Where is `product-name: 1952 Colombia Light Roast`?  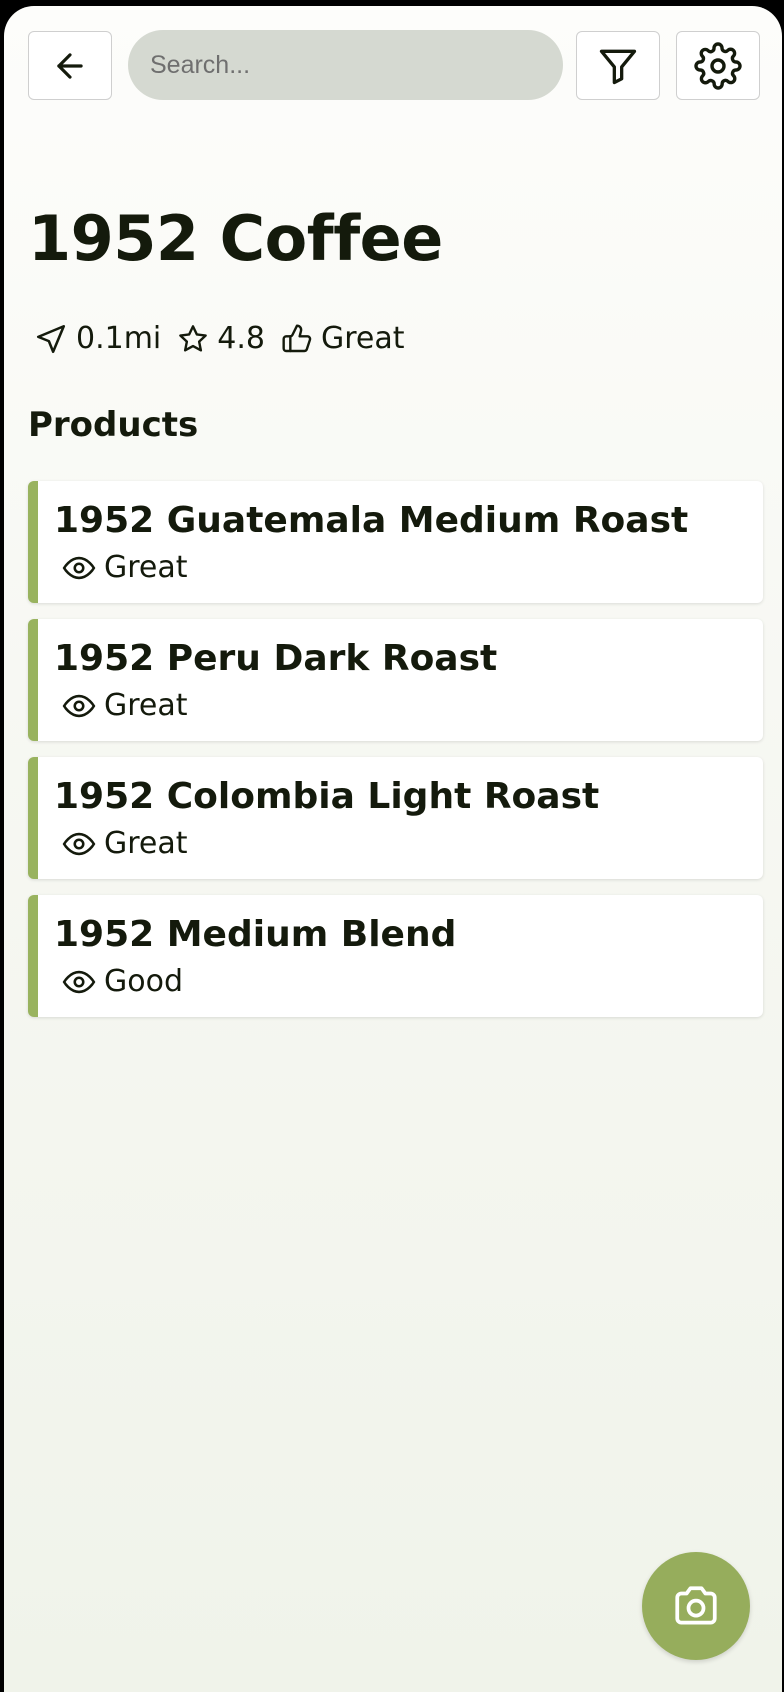 product-name: 1952 Colombia Light Roast is located at coordinates (327, 796).